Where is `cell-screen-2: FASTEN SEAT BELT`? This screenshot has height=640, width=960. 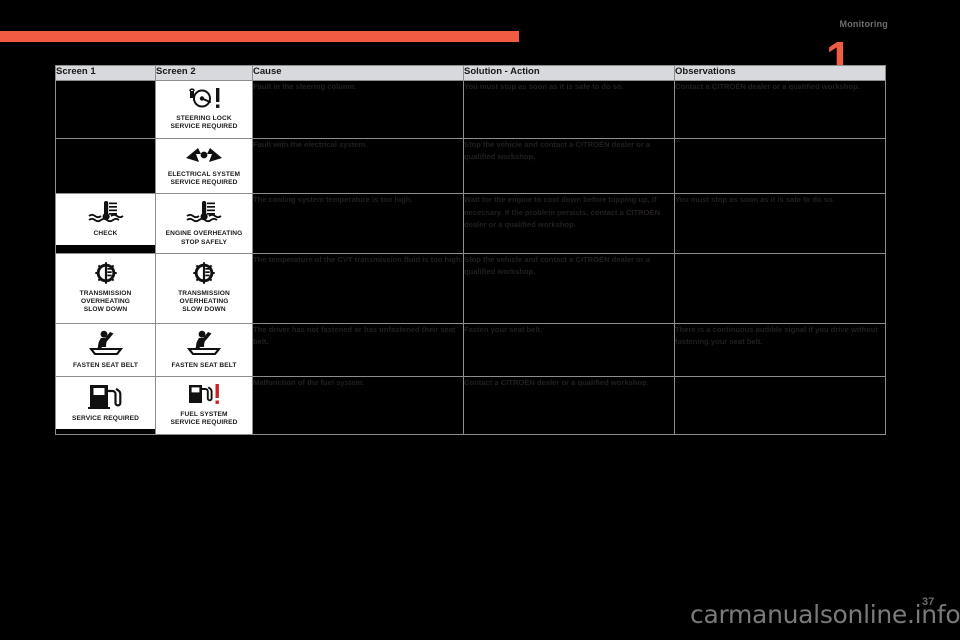 cell-screen-2: FASTEN SEAT BELT is located at coordinates (204, 350).